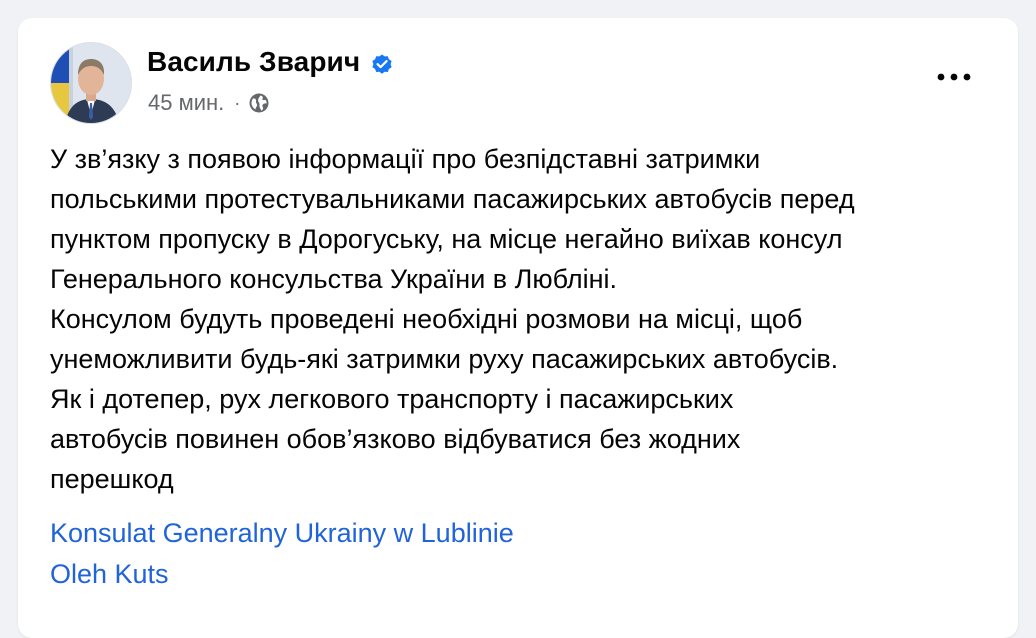 This screenshot has width=1036, height=638. What do you see at coordinates (282, 533) in the screenshot?
I see `tag-link-konsulat: Konsulat Generalny Ukrainy w Lublinie` at bounding box center [282, 533].